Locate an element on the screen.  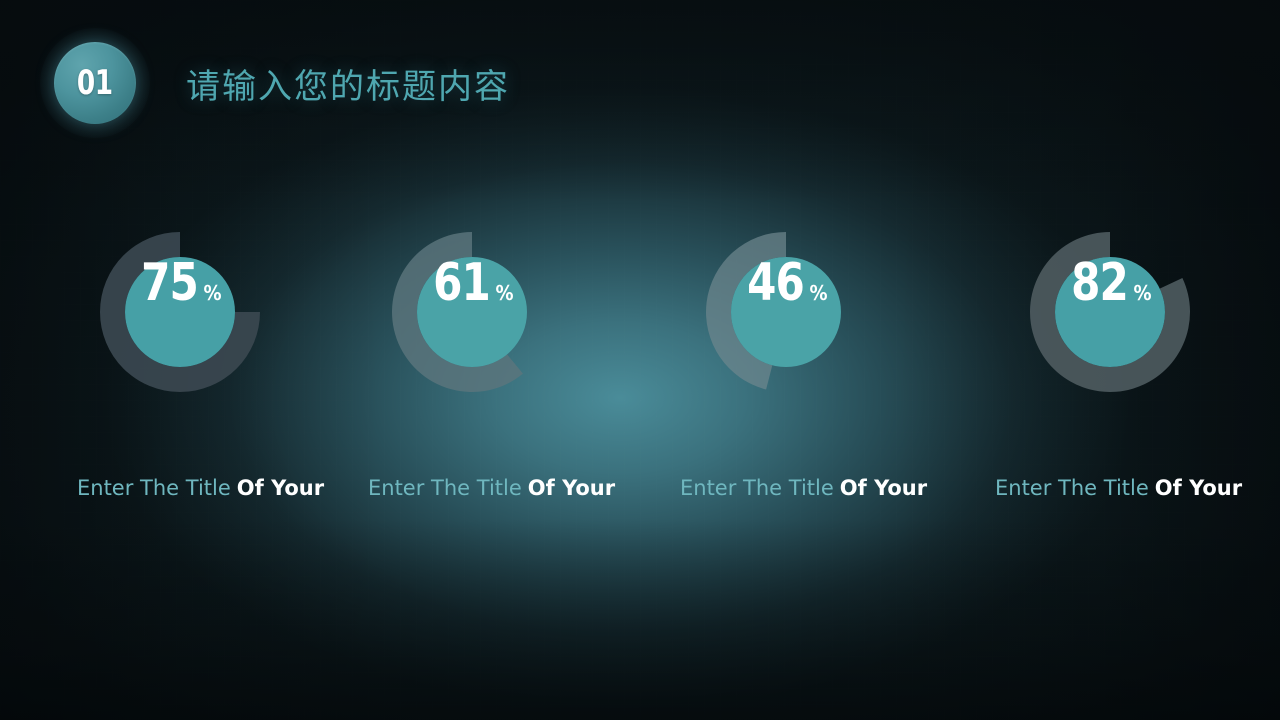
badge-circle: 01 is located at coordinates (95, 83).